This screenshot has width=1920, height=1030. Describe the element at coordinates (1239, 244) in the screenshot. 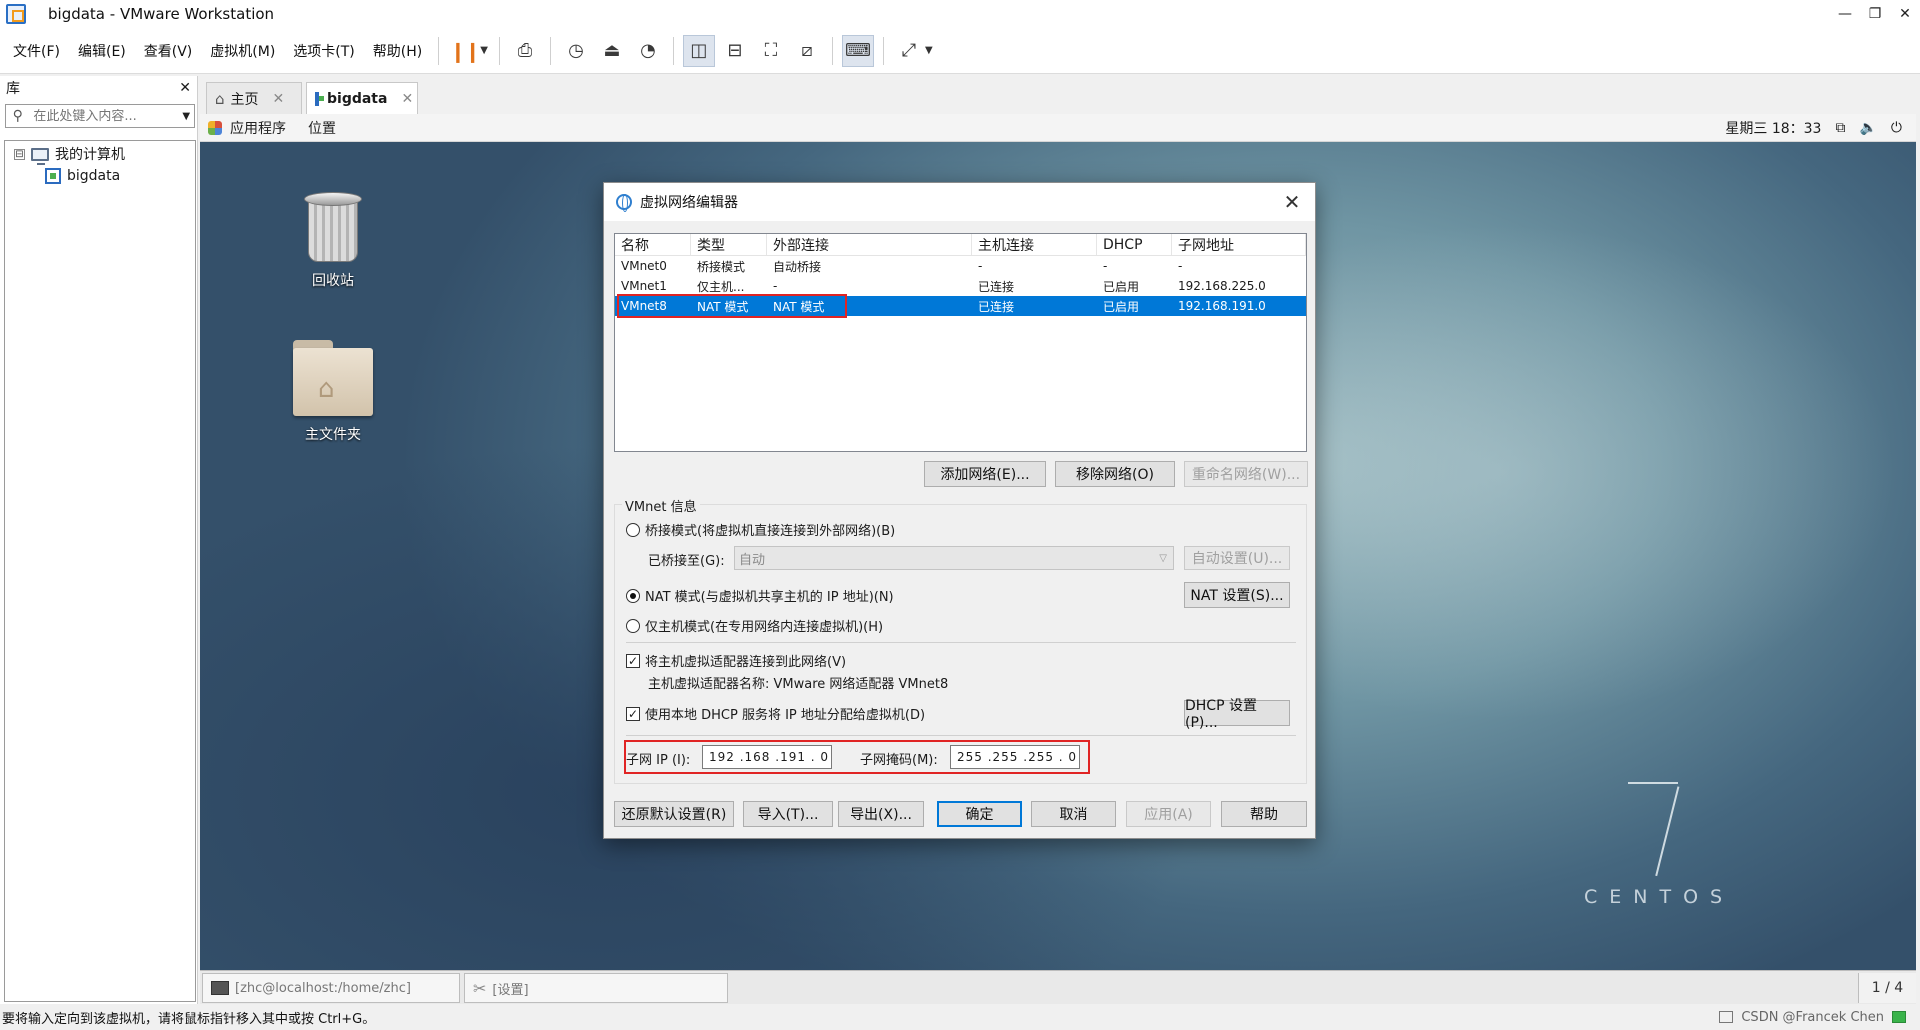

I see `column-header-subnet: 子网地址` at that location.